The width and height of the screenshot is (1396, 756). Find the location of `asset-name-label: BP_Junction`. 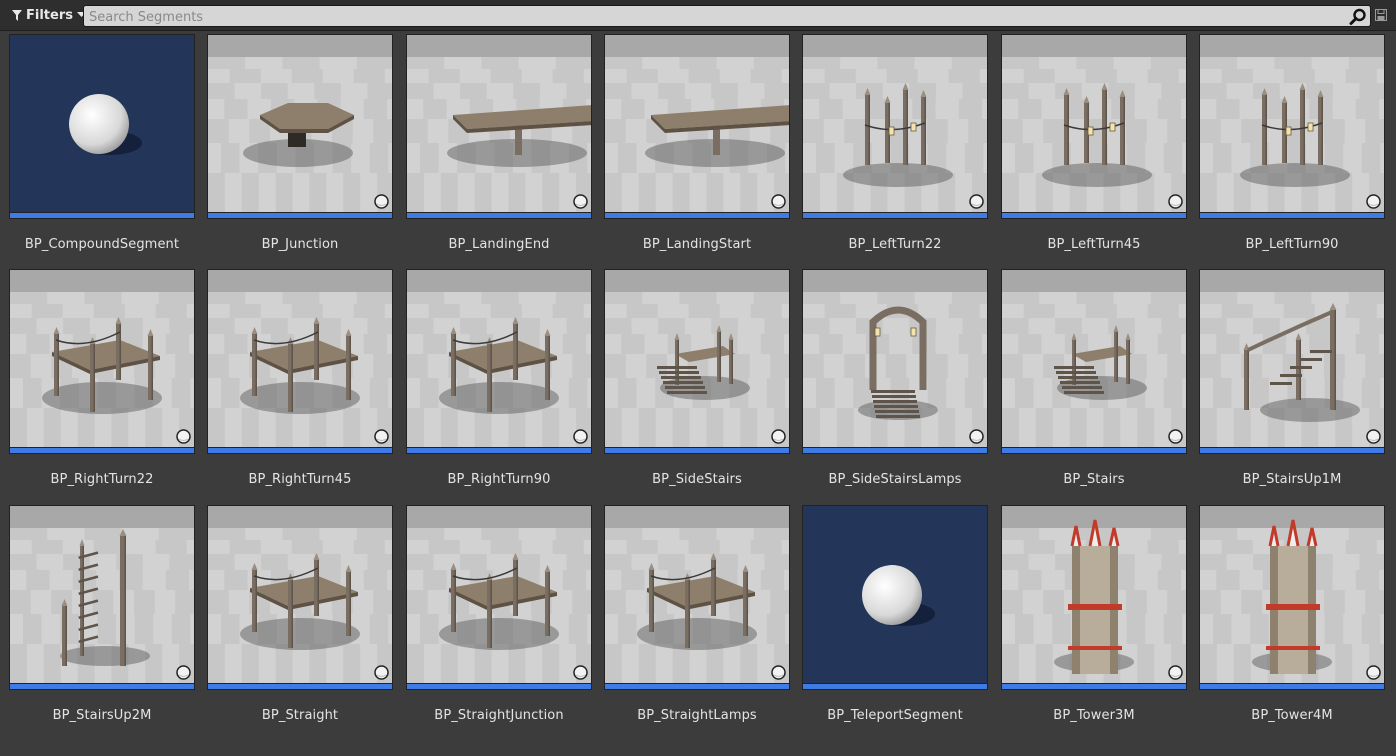

asset-name-label: BP_Junction is located at coordinates (300, 244).